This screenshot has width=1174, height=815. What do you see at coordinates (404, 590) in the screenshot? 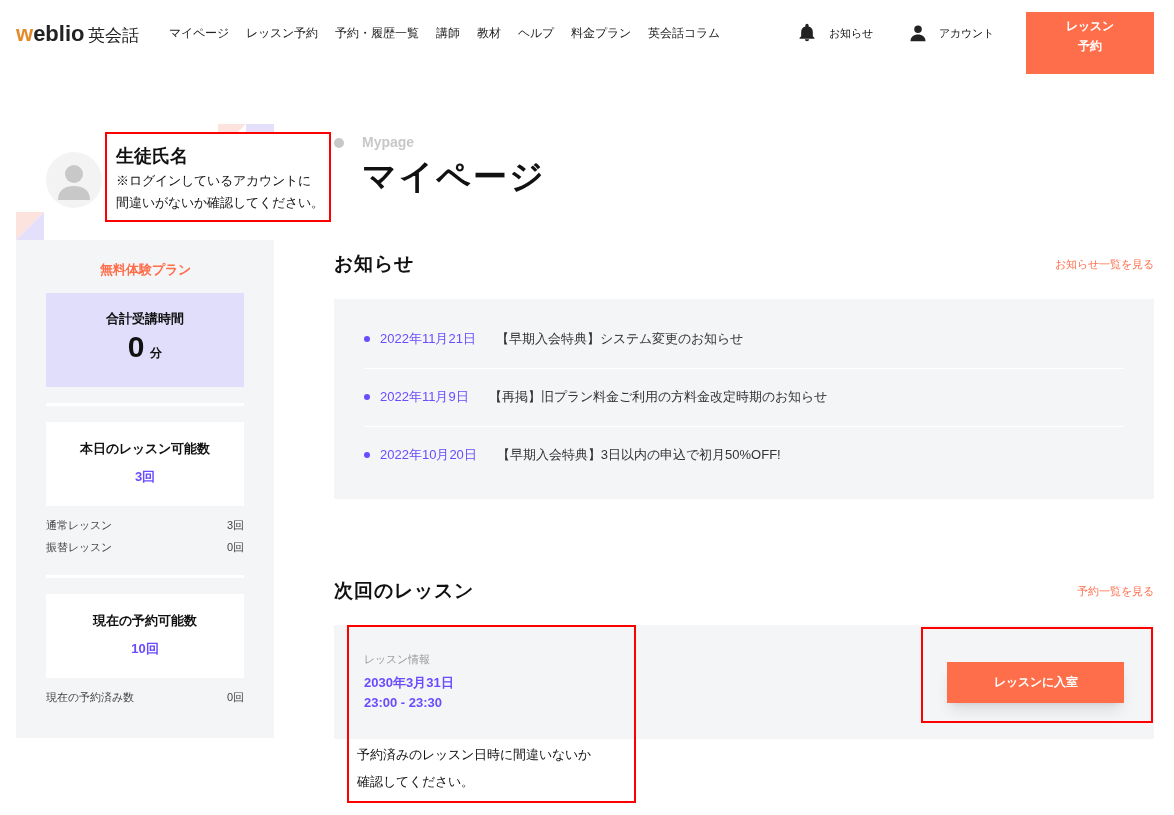
I see `section-title: 次回のレッスン` at bounding box center [404, 590].